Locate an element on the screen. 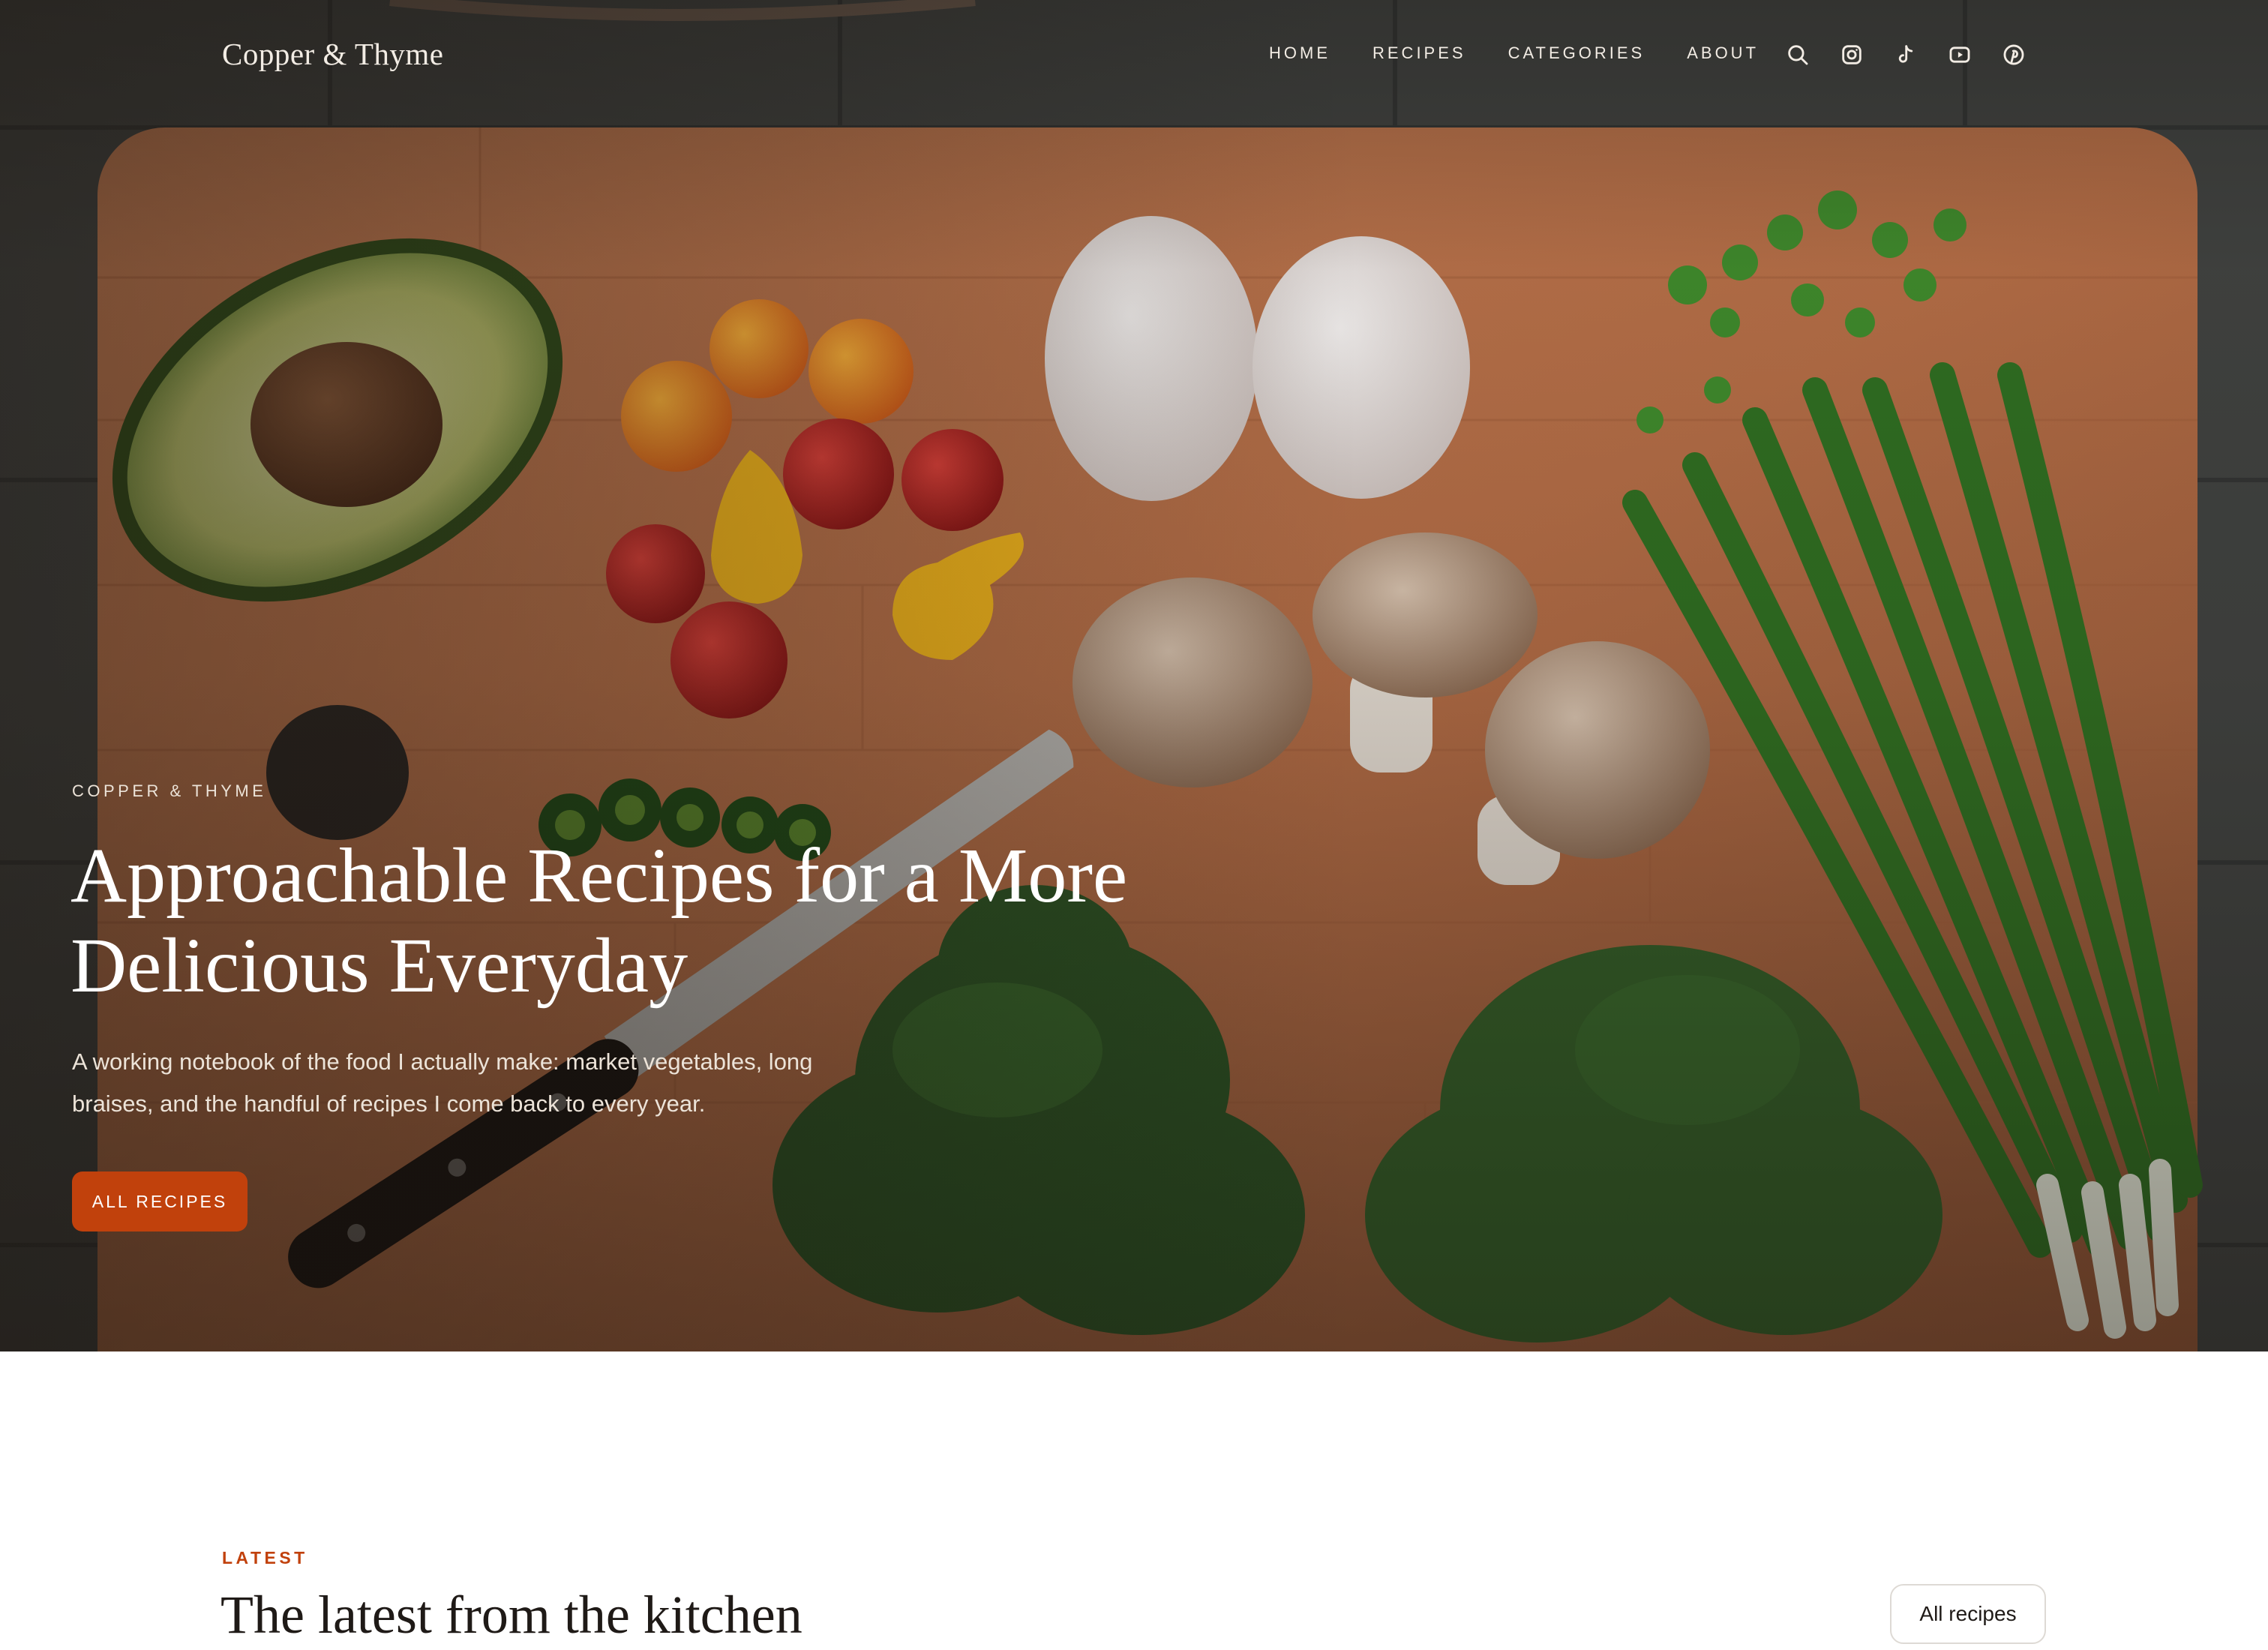  youtube-icon is located at coordinates (1960, 54).